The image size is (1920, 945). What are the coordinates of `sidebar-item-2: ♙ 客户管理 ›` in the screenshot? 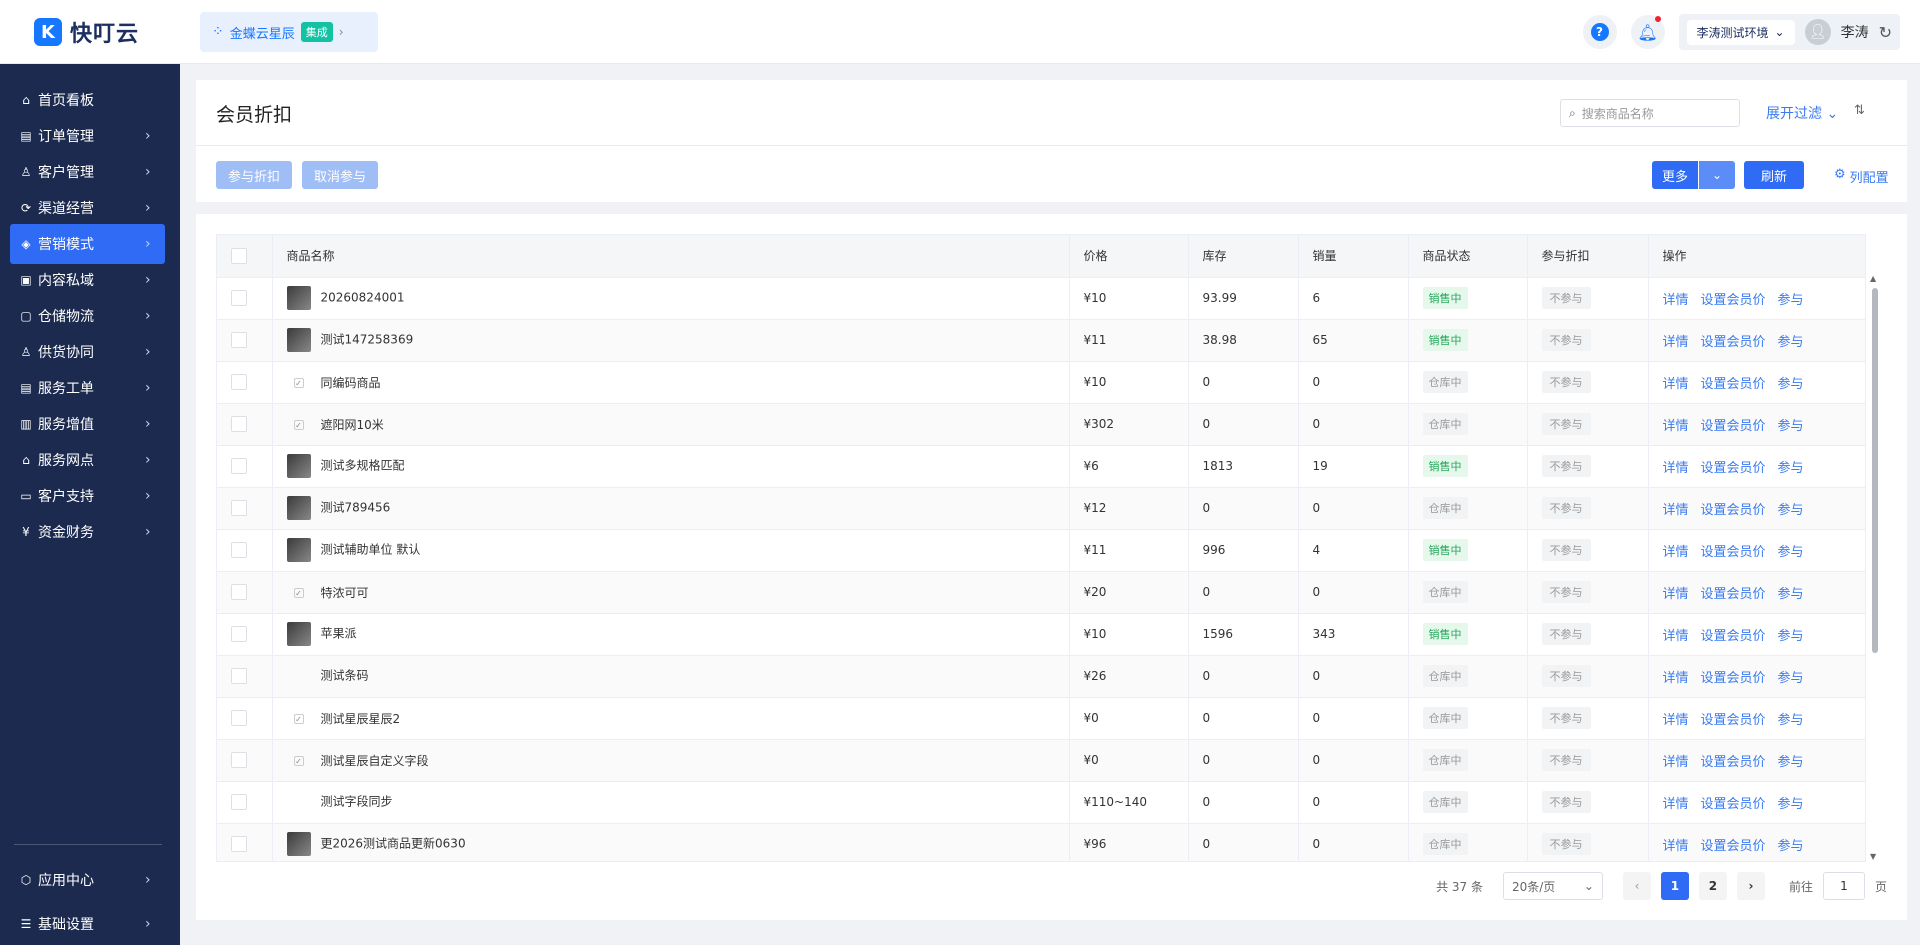 It's located at (87, 172).